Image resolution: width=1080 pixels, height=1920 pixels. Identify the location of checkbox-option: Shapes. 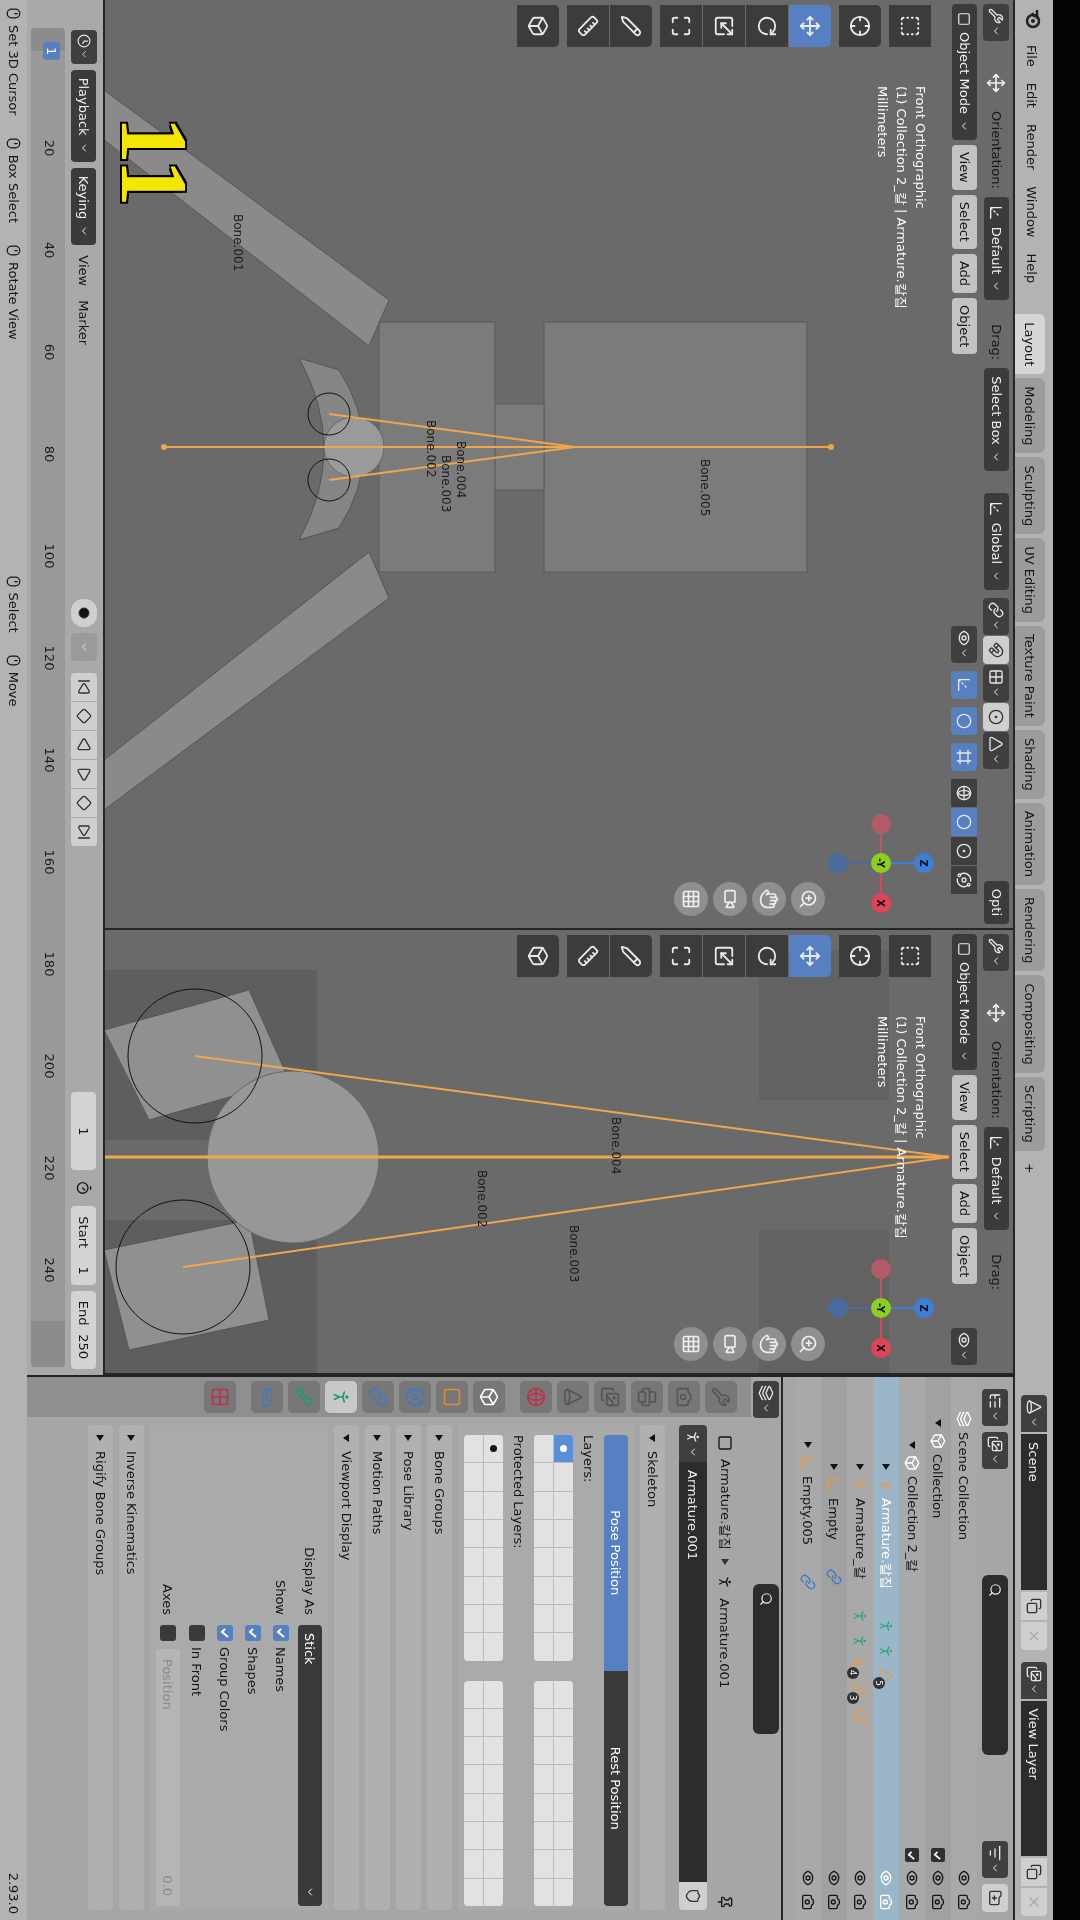
(253, 1660).